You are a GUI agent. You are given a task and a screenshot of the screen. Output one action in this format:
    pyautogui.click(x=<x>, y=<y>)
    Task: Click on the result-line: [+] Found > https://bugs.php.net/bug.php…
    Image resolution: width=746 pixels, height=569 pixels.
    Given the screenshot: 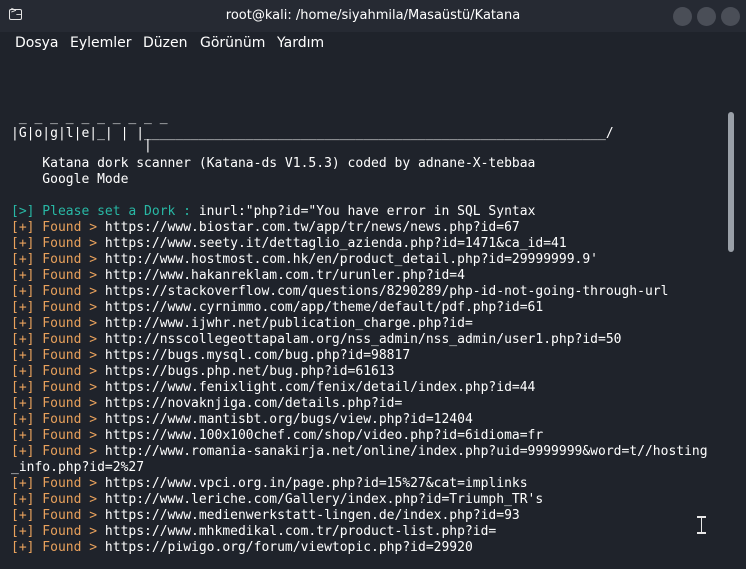 What is the action you would take?
    pyautogui.click(x=203, y=372)
    